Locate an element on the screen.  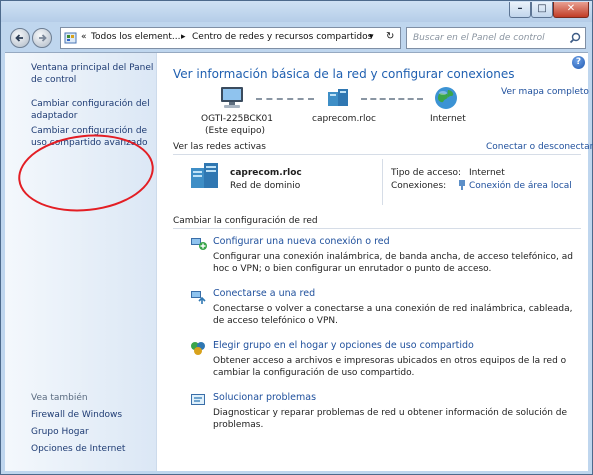
vertical-divider is located at coordinates (382, 182).